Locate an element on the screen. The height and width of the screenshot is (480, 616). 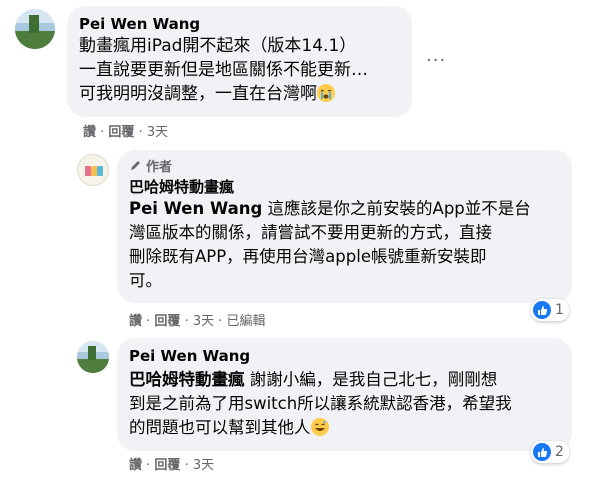
reply-actions: 讚 · 回覆 · 3天 is located at coordinates (172, 465).